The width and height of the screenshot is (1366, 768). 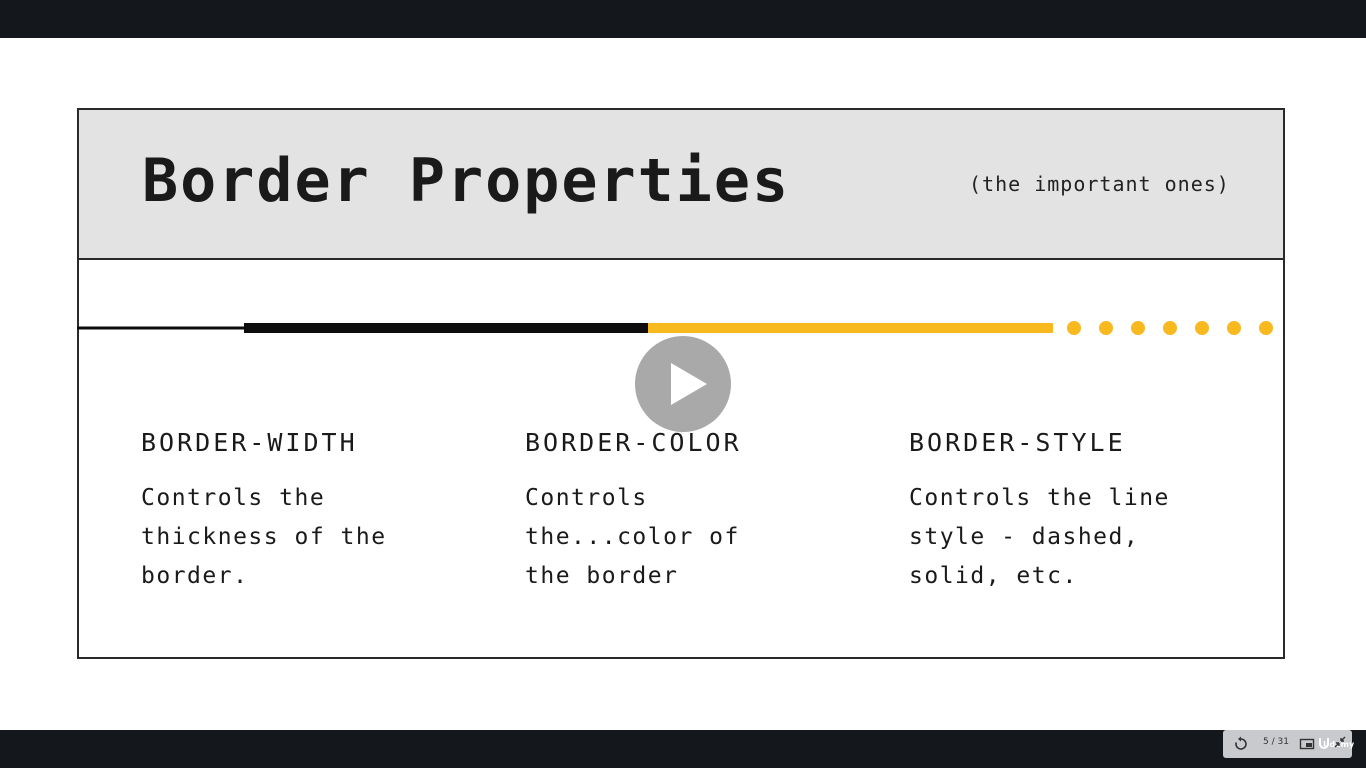 I want to click on page-counter: 5 / 31, so click(x=1276, y=742).